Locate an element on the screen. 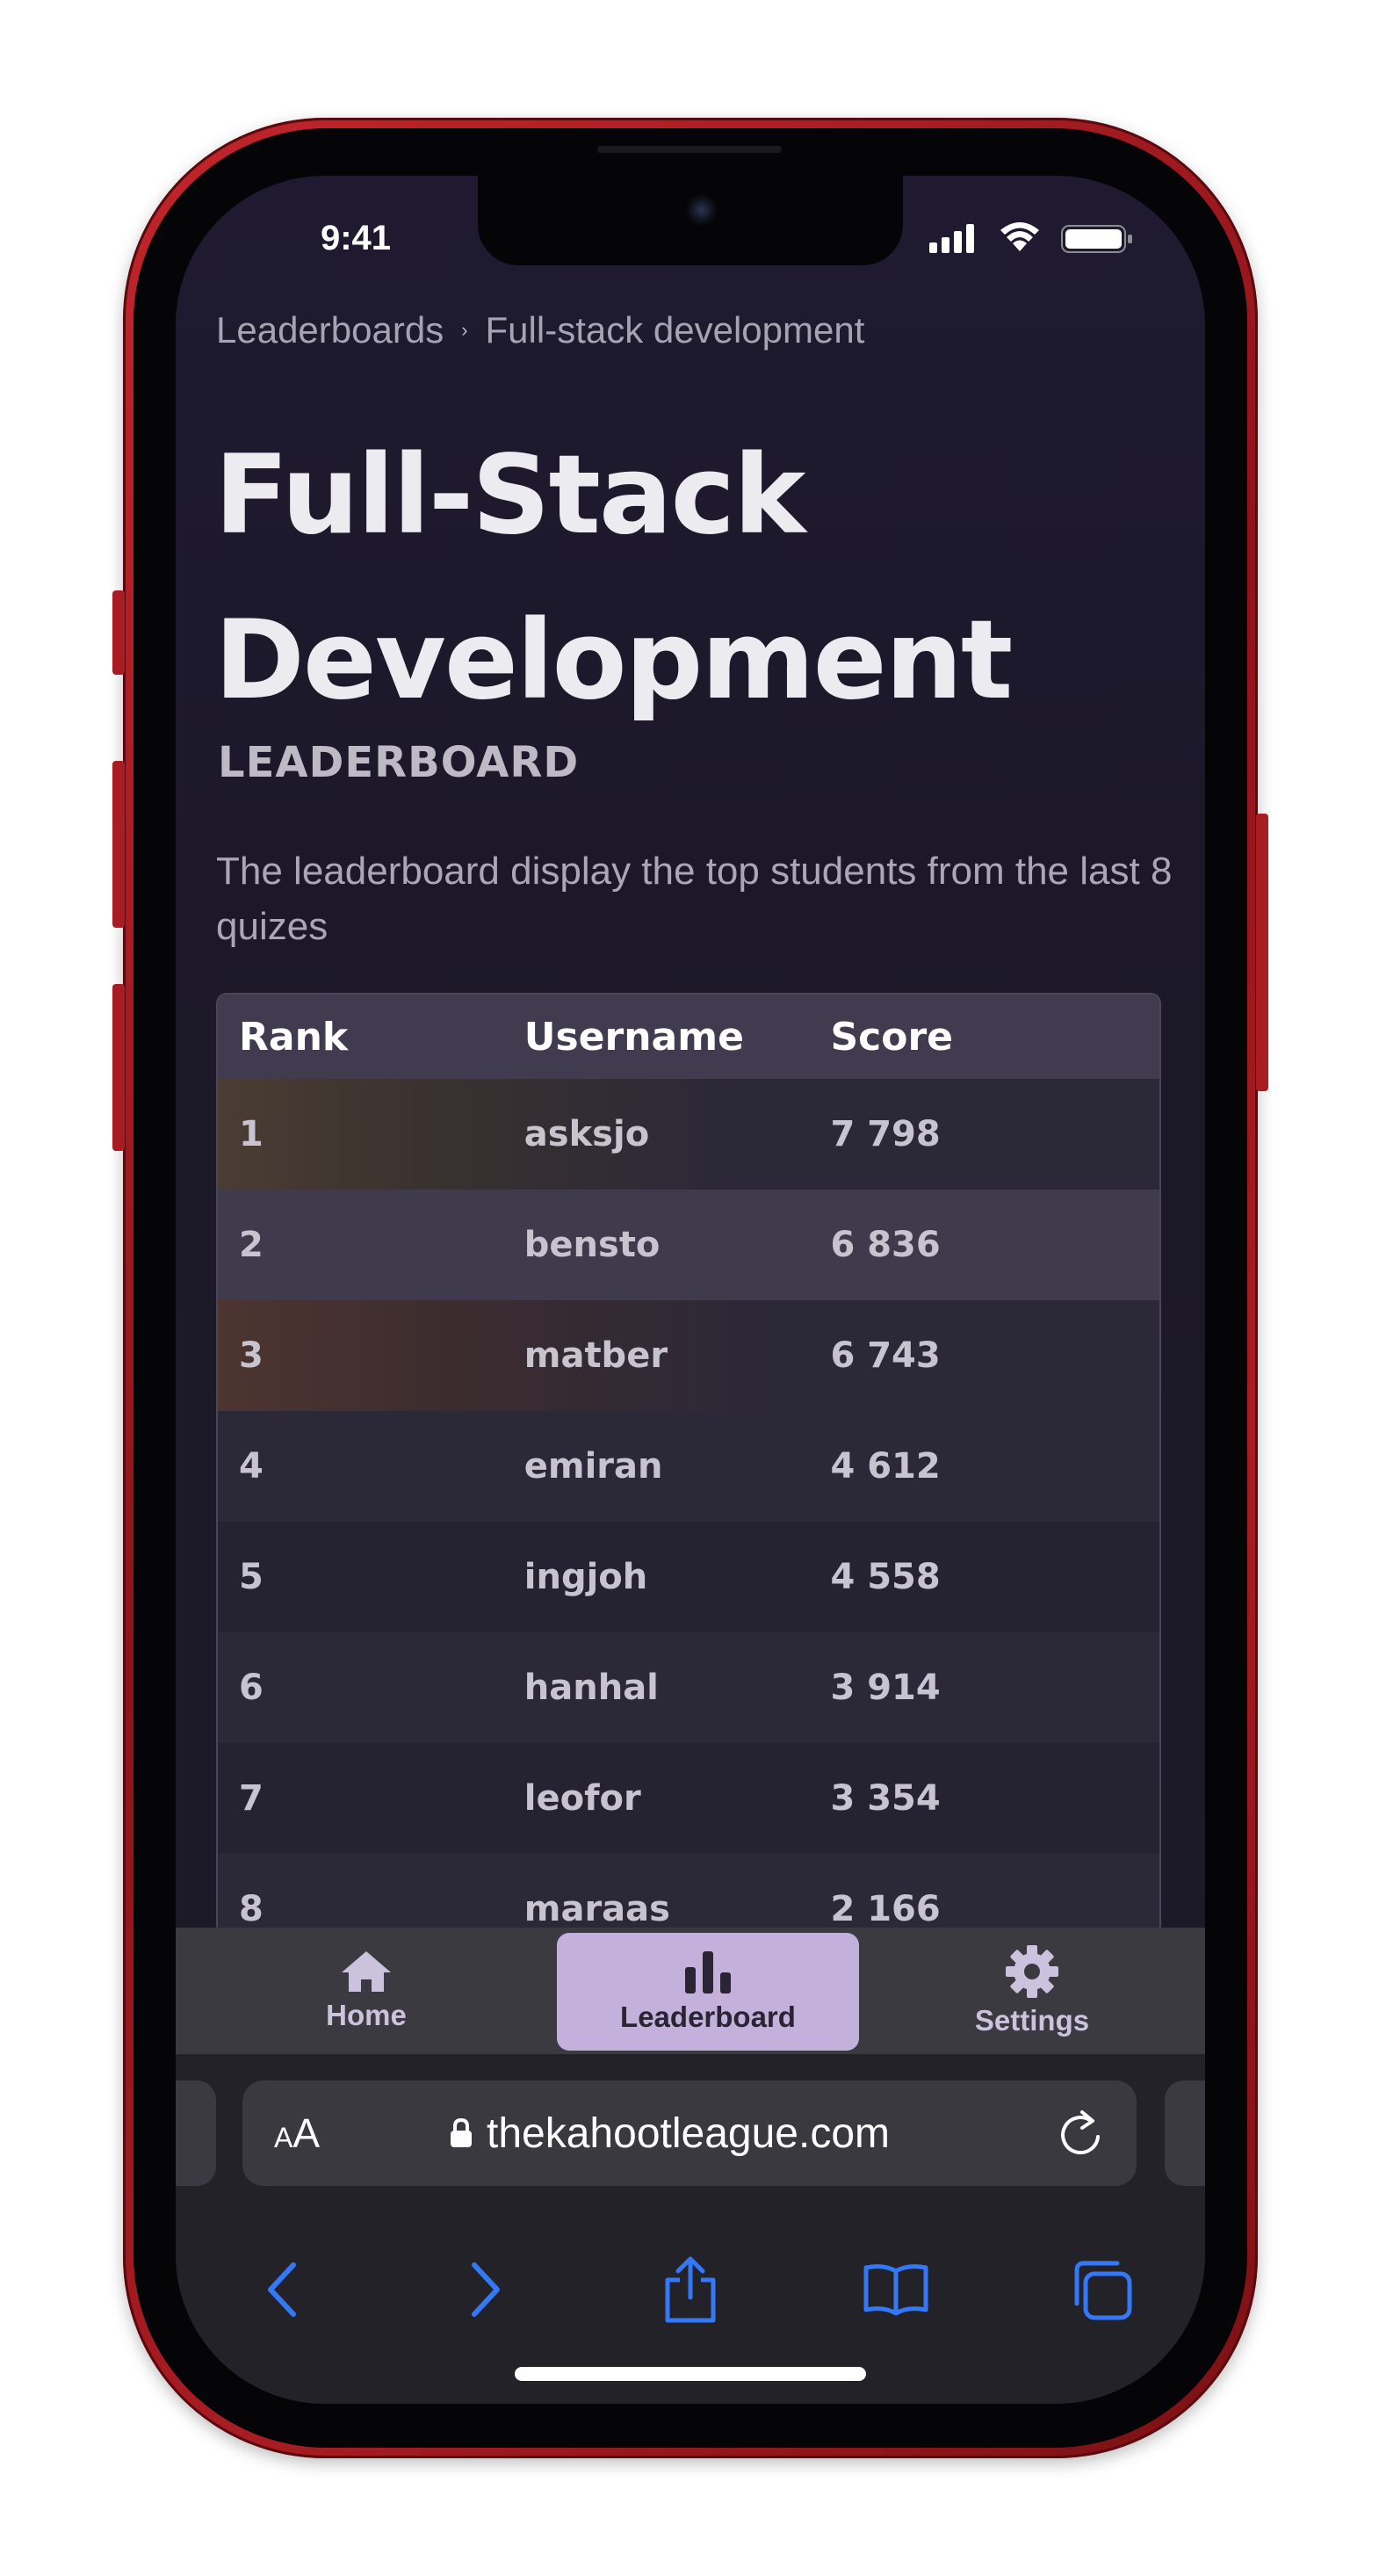 The height and width of the screenshot is (2576, 1379). breadcrumb-leaderboards-link: Leaderboards is located at coordinates (330, 330).